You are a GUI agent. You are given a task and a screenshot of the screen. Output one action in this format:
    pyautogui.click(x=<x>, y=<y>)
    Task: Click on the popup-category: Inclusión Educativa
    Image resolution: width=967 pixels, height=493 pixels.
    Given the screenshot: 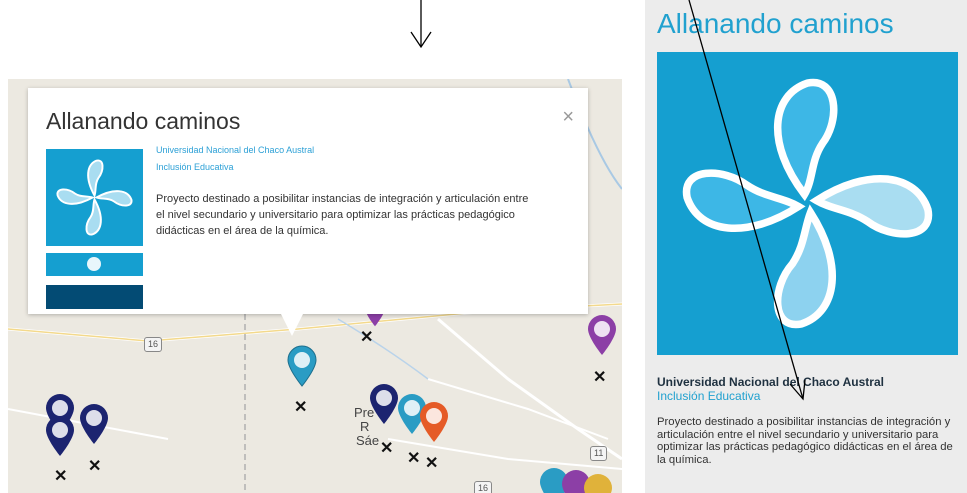 What is the action you would take?
    pyautogui.click(x=195, y=167)
    